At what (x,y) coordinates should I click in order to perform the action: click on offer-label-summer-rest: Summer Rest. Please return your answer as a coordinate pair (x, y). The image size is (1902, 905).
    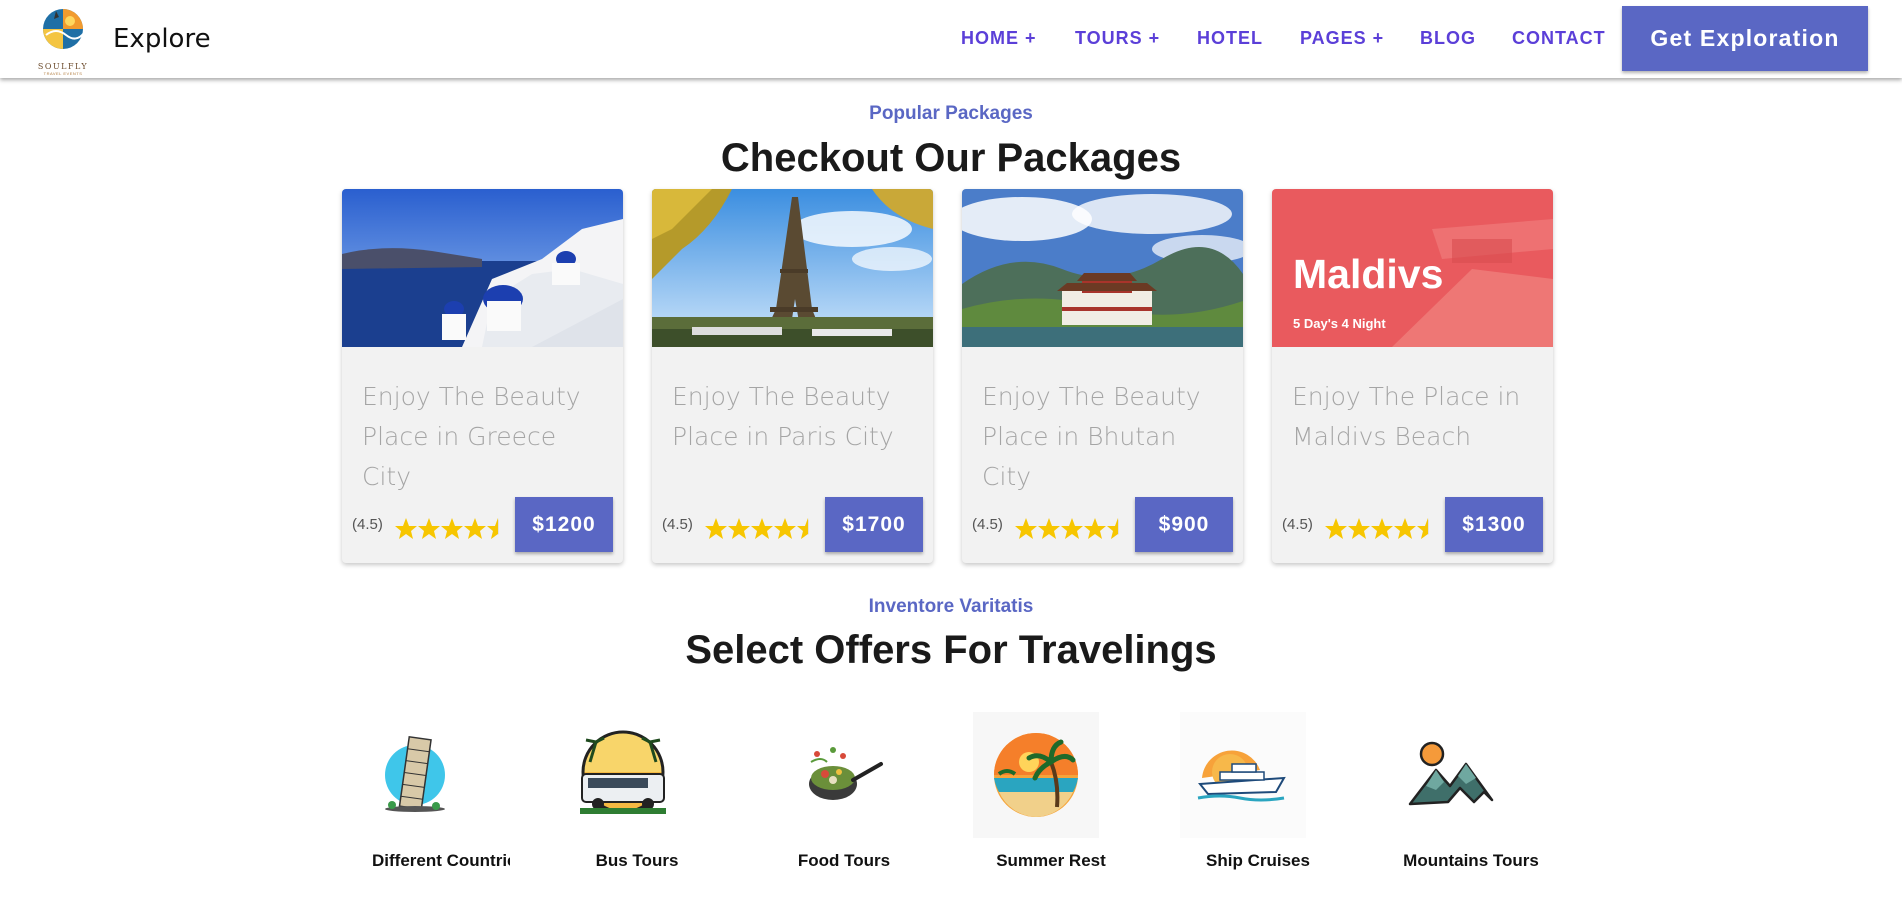
    Looking at the image, I should click on (1051, 861).